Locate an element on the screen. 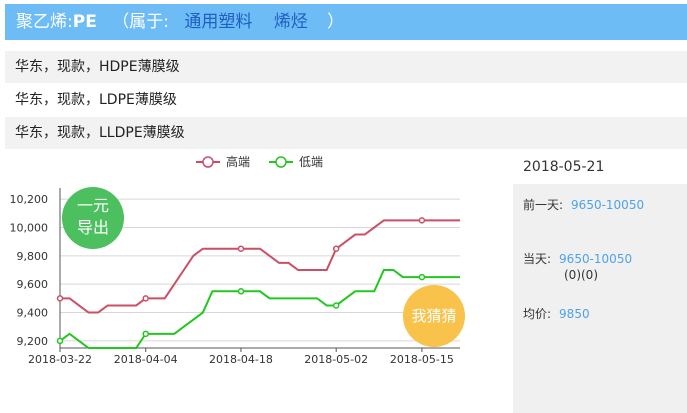 The width and height of the screenshot is (687, 413). x-tick-label: 2018-04-04 is located at coordinates (146, 359).